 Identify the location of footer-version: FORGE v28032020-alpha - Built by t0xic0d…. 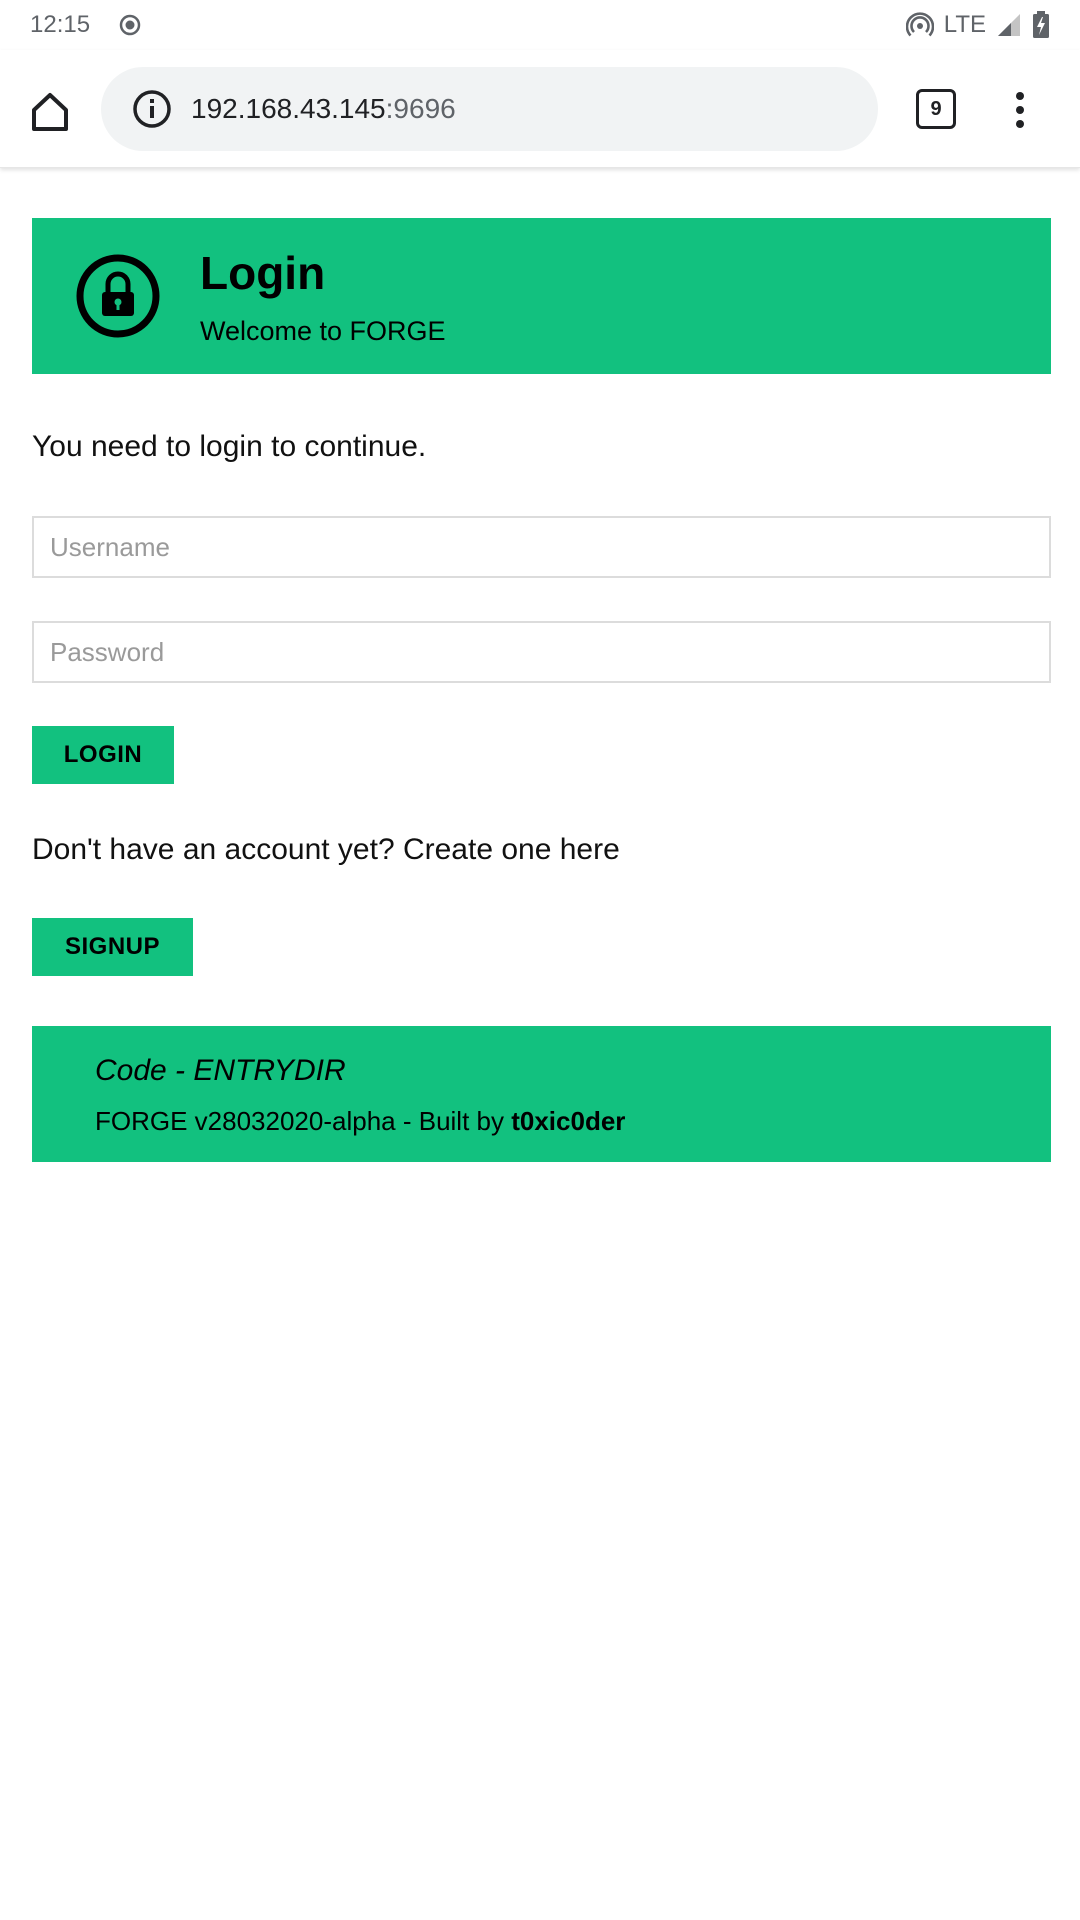
(360, 1121).